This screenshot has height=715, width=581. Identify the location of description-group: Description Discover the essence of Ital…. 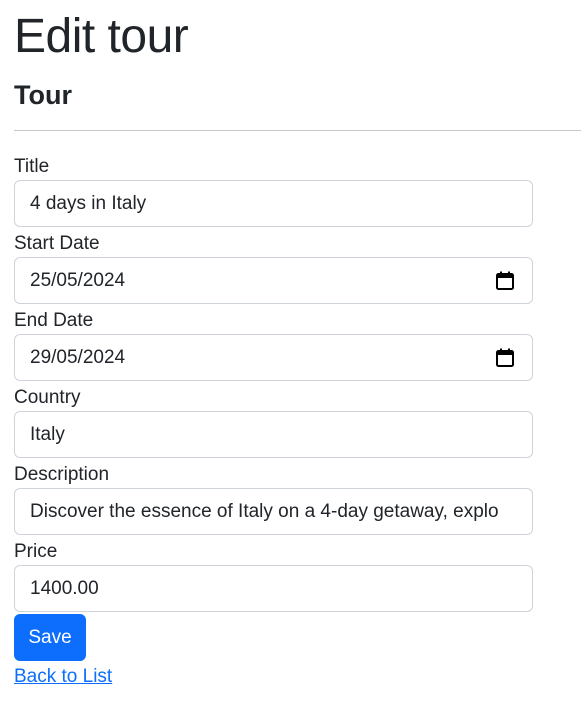
(273, 499).